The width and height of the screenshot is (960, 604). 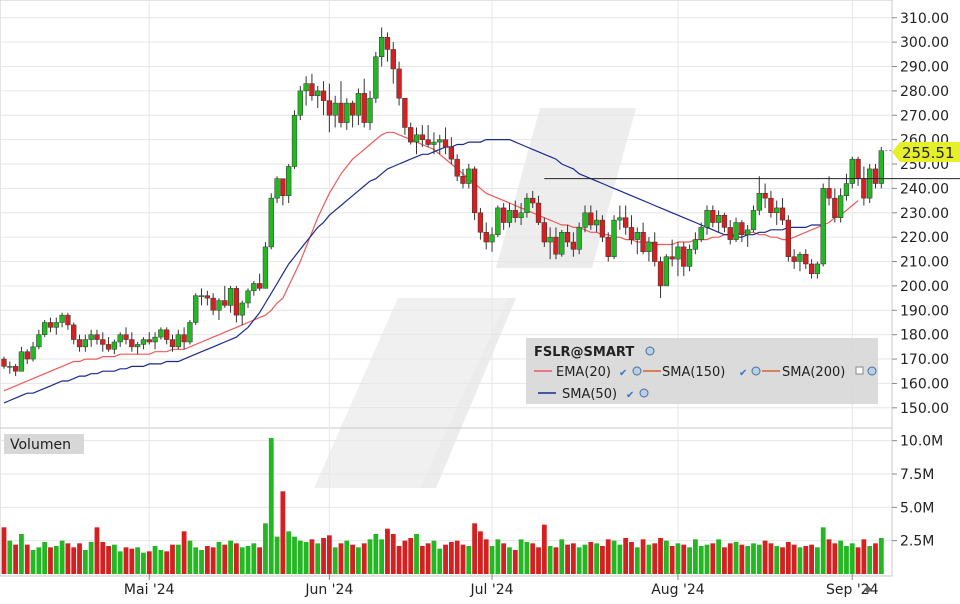 What do you see at coordinates (583, 372) in the screenshot?
I see `legend-ema20-label: EMA(20)` at bounding box center [583, 372].